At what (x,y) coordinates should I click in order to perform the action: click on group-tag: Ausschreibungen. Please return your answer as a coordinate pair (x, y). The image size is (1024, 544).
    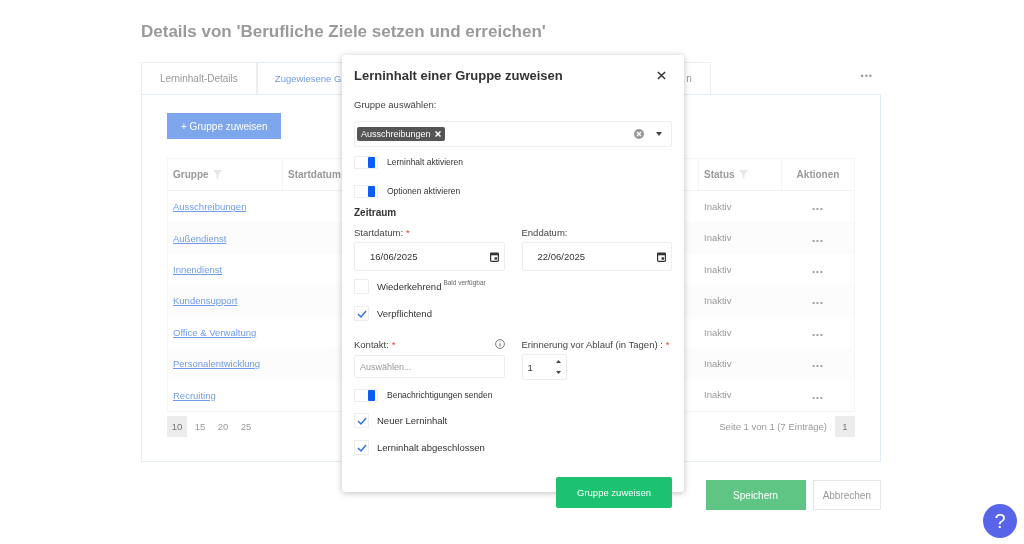
    Looking at the image, I should click on (401, 134).